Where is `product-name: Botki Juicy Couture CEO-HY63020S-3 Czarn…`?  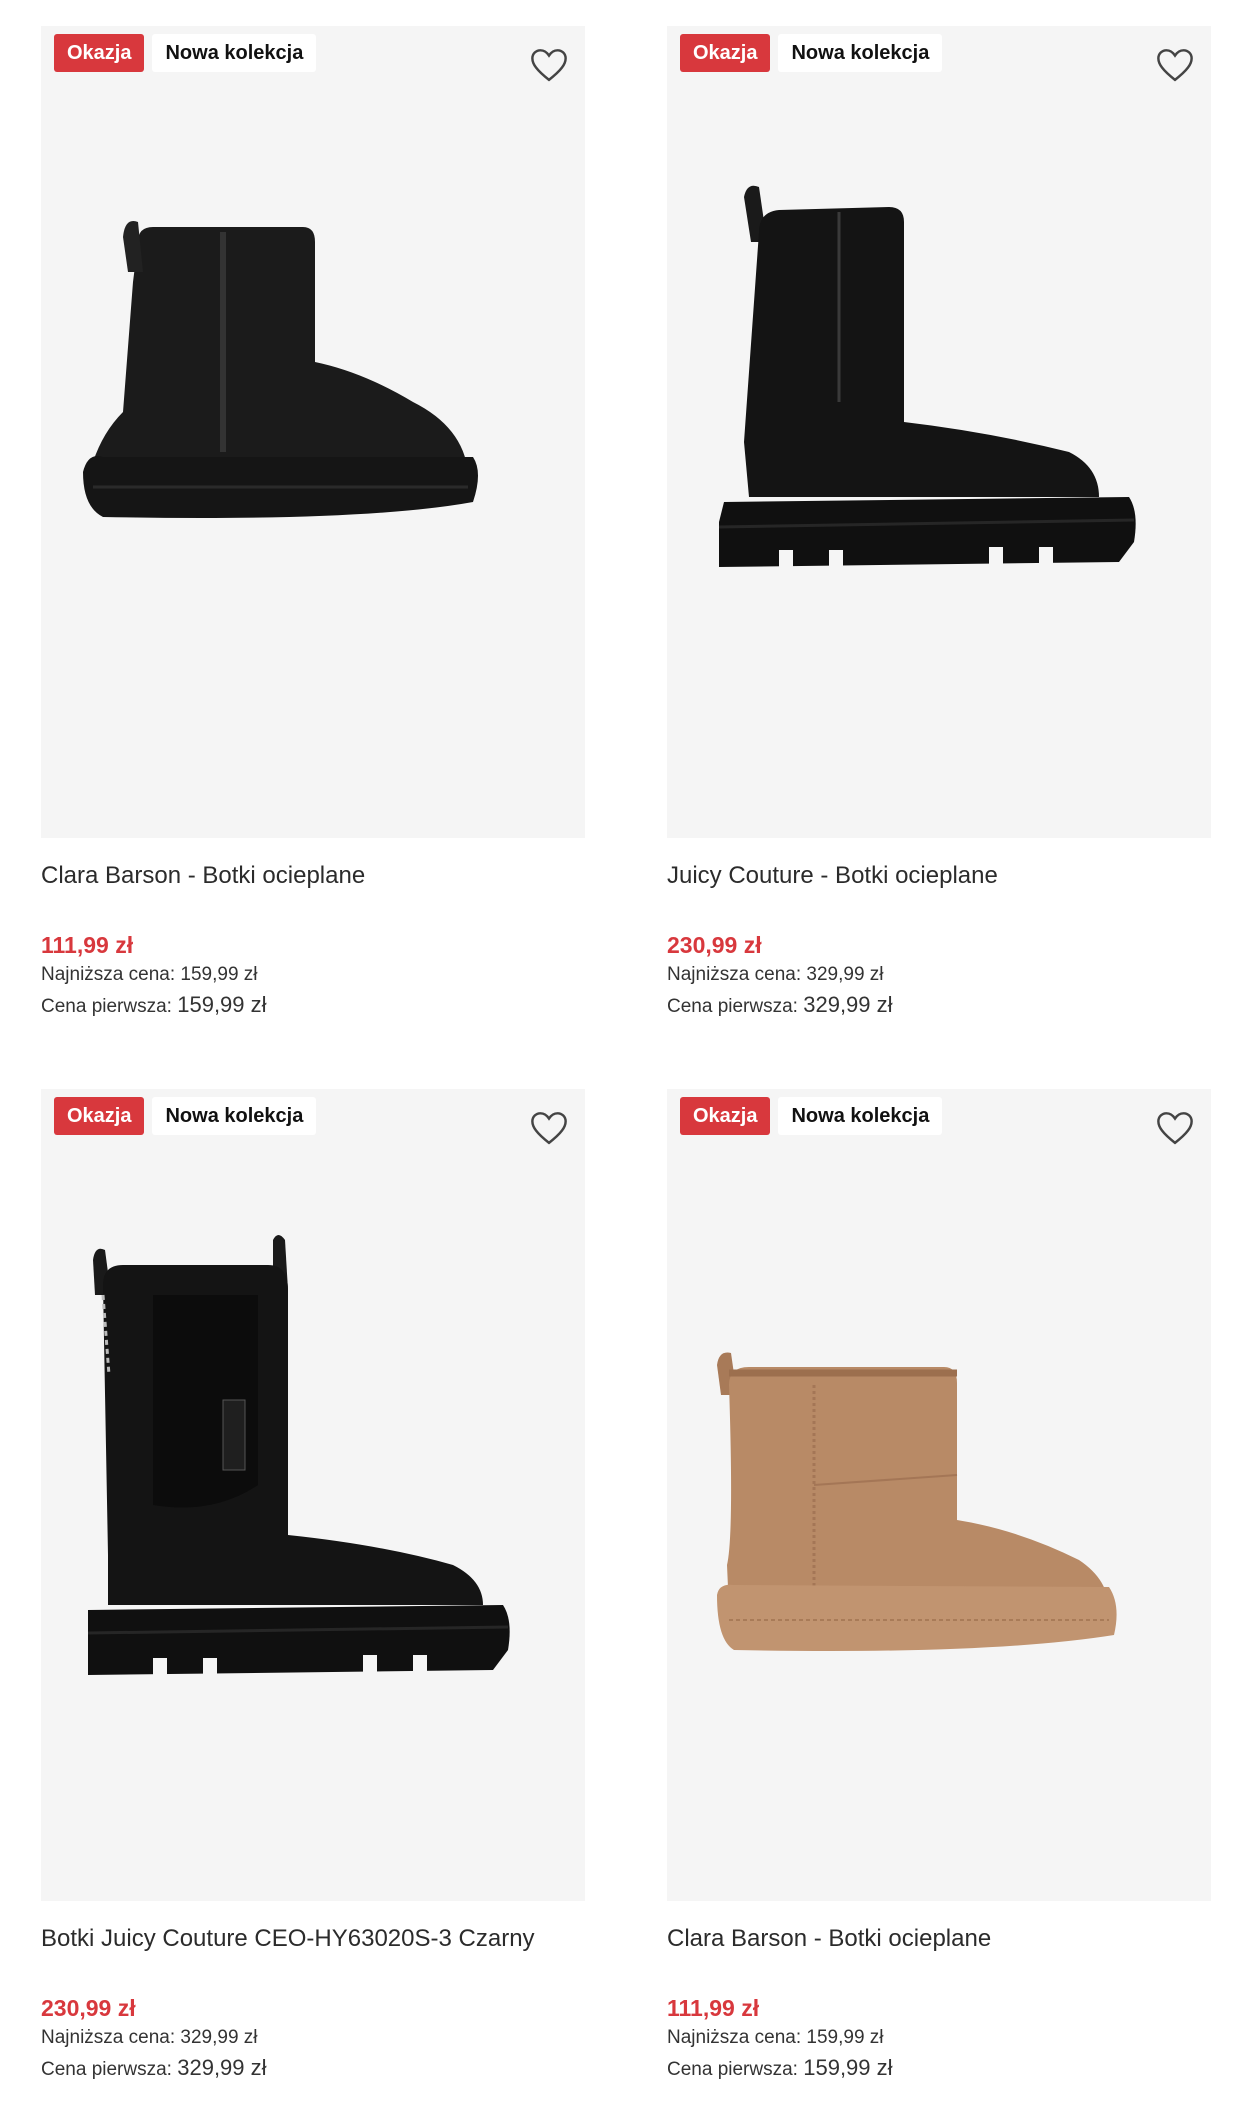
product-name: Botki Juicy Couture CEO-HY63020S-3 Czarn… is located at coordinates (313, 1939).